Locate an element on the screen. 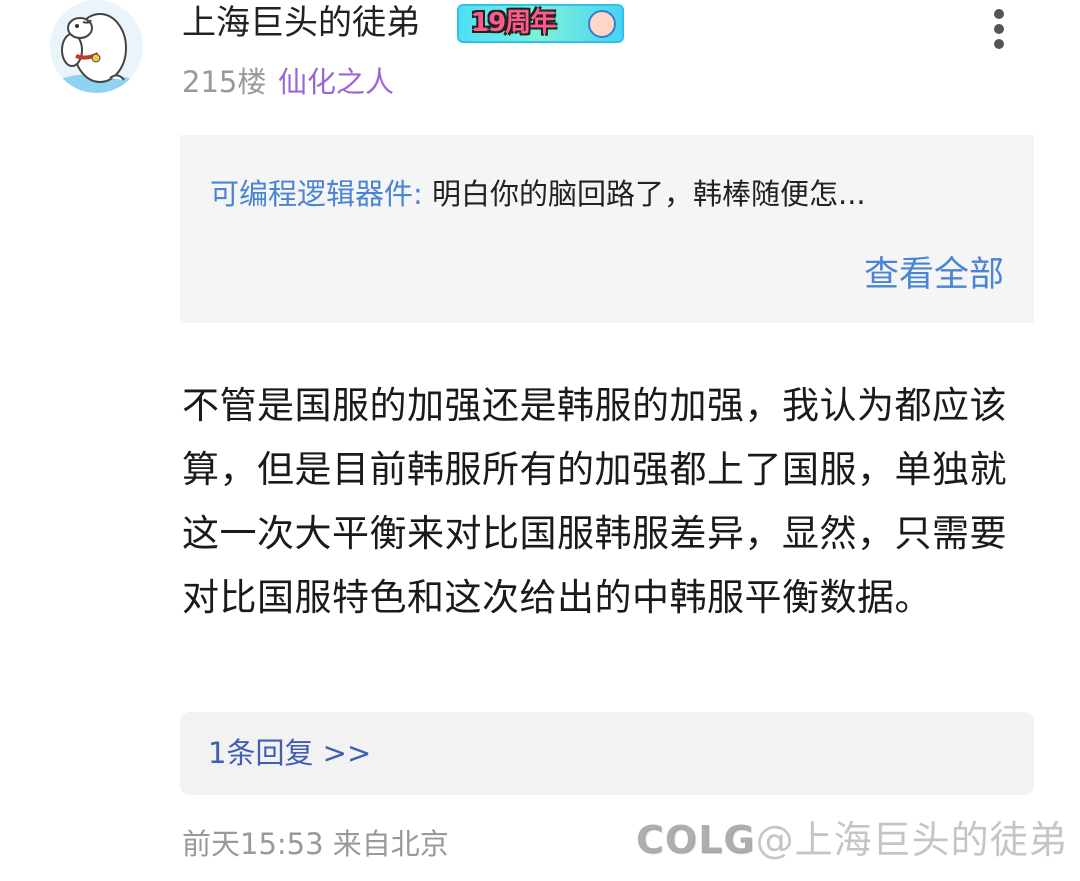 Image resolution: width=1080 pixels, height=881 pixels. more-options-button is located at coordinates (999, 29).